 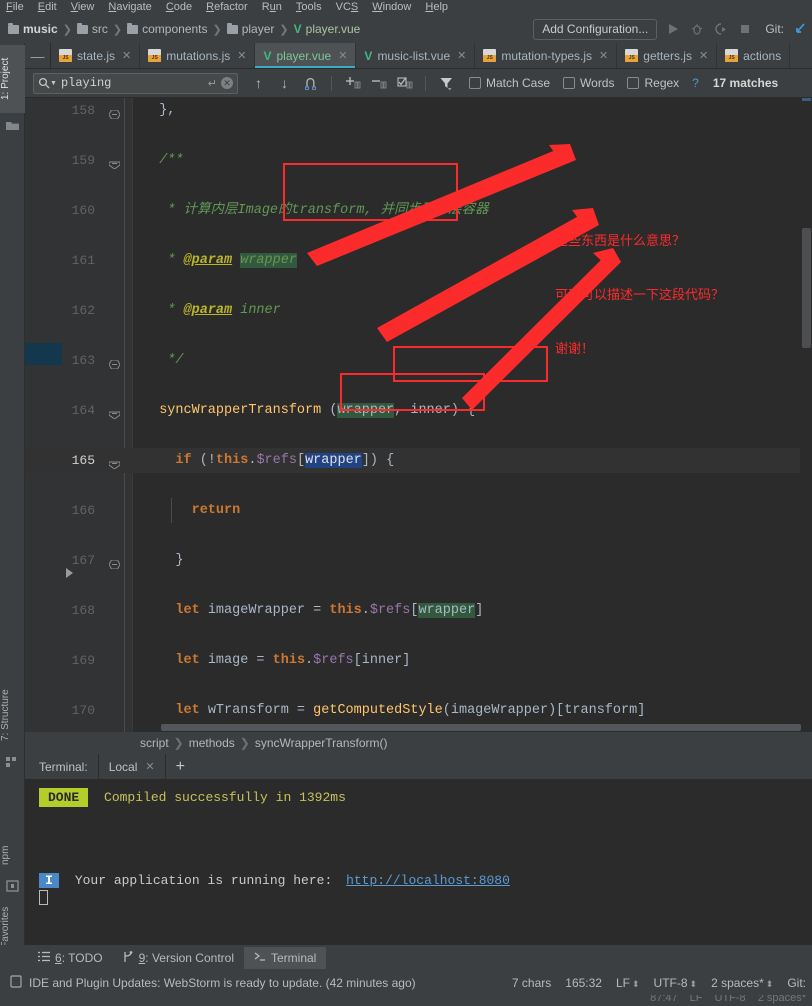 I want to click on editor-tab-getters-js: getters.js ✕, so click(x=667, y=55).